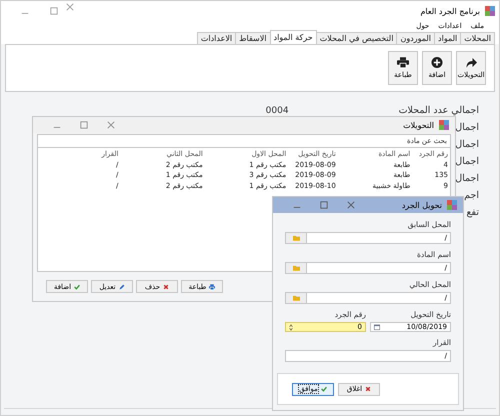  I want to click on tab: الاعدادات, so click(216, 38).